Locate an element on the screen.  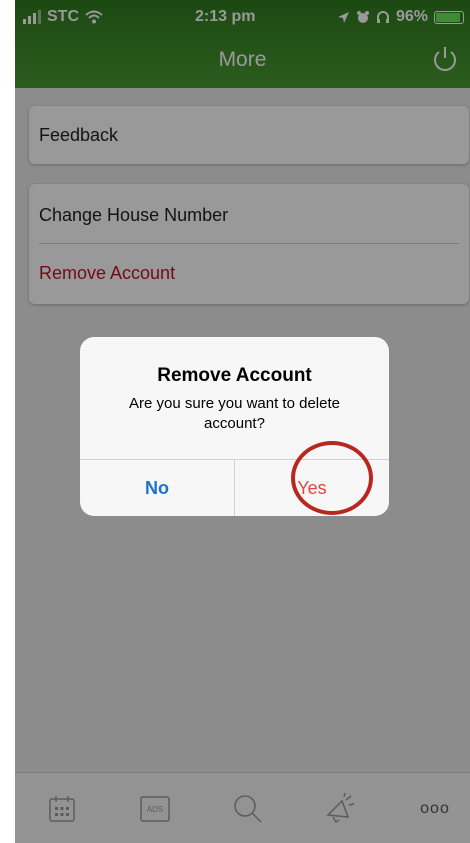
dialog-message: Are you sure you want to delete account? is located at coordinates (234, 413).